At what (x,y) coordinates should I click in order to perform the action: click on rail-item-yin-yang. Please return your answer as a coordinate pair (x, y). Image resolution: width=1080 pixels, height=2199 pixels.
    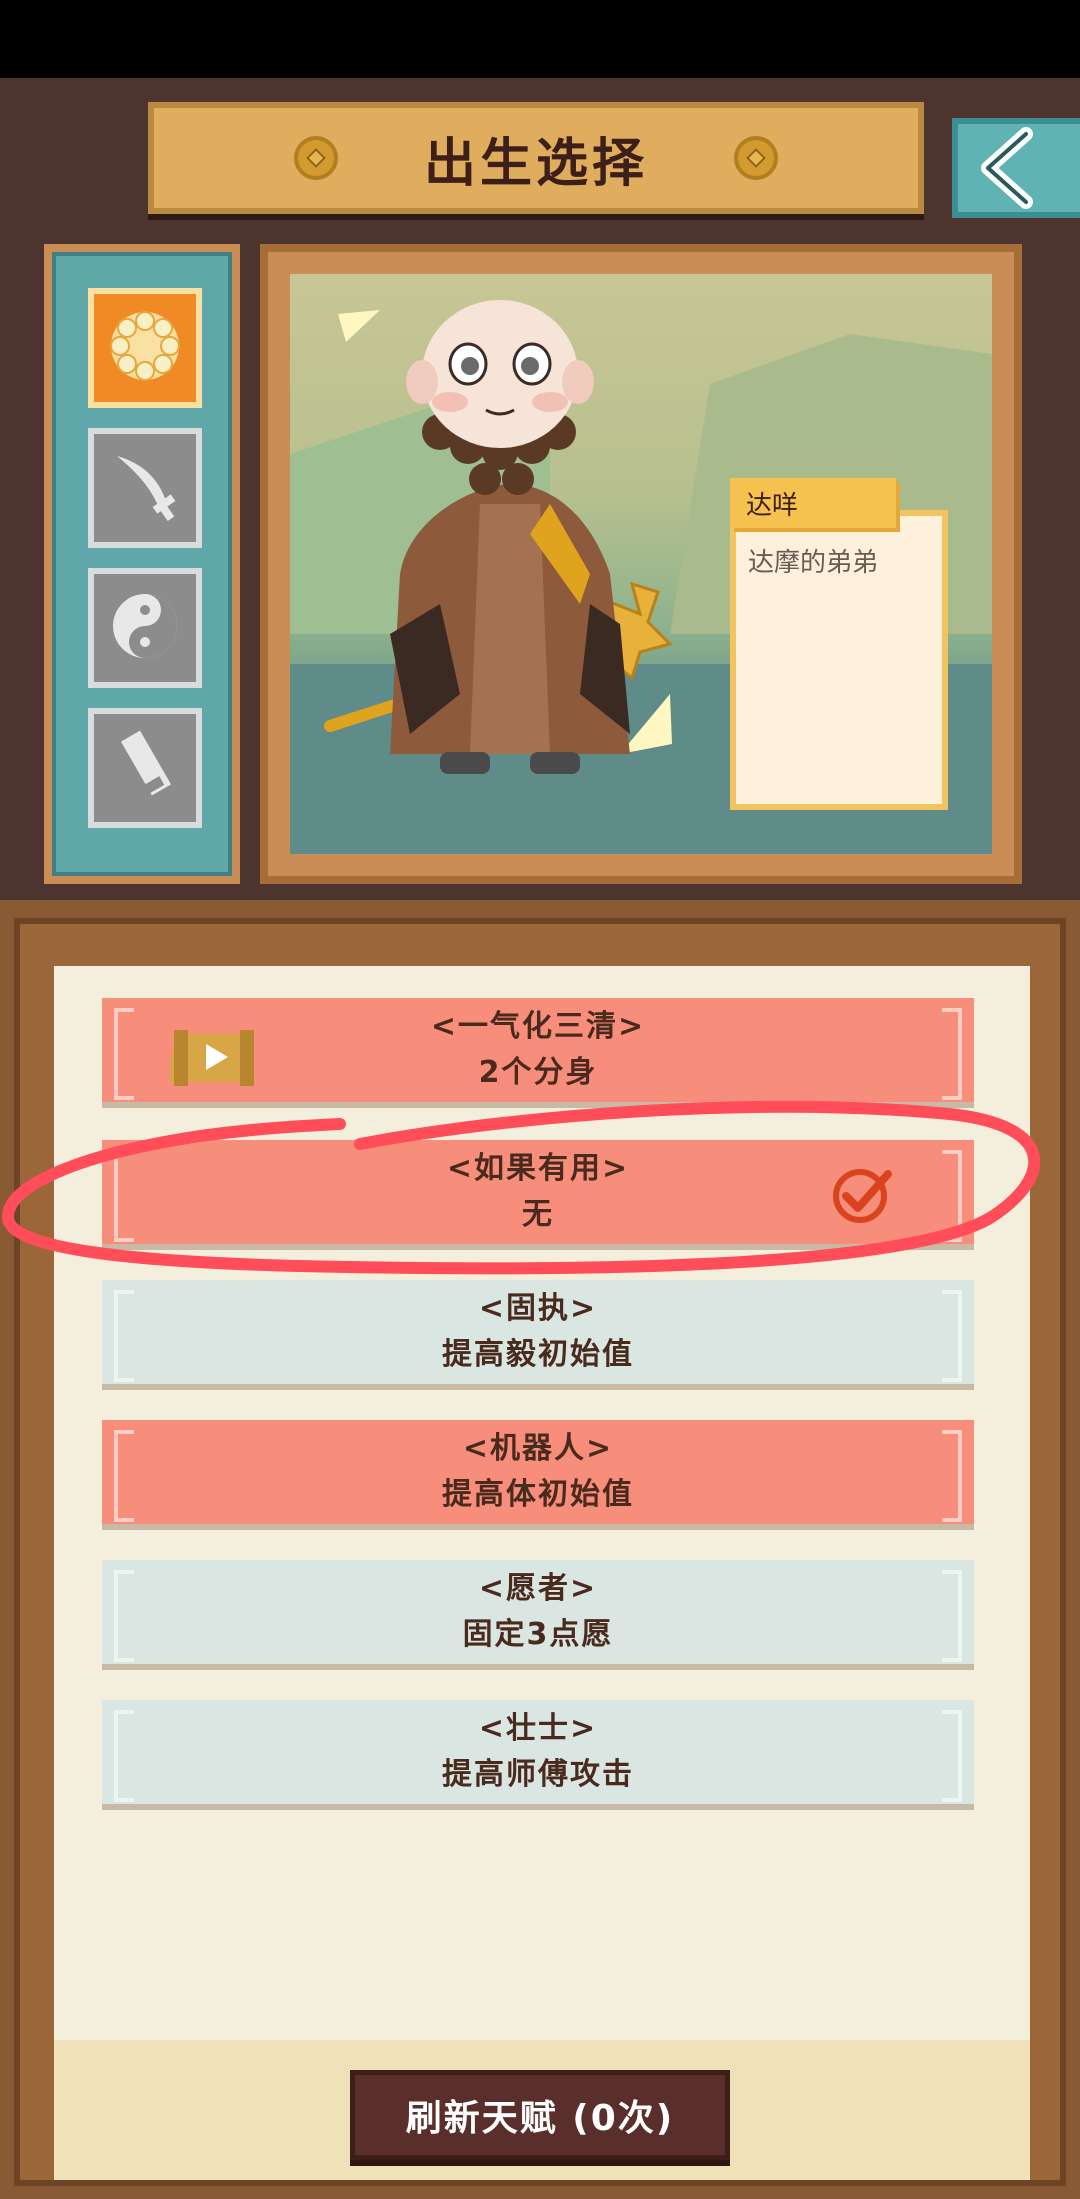
    Looking at the image, I should click on (145, 628).